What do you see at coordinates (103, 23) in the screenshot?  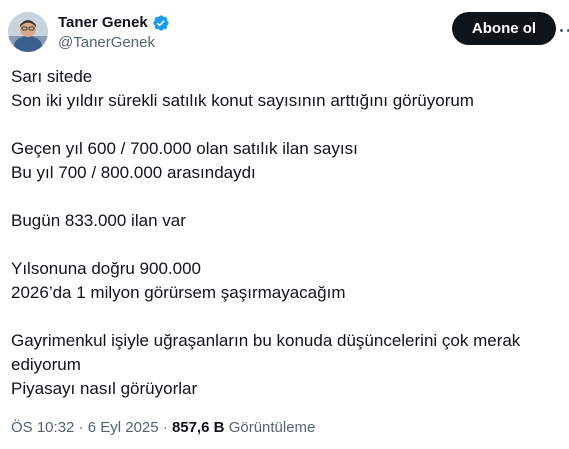 I see `author-display-name: Taner Genek` at bounding box center [103, 23].